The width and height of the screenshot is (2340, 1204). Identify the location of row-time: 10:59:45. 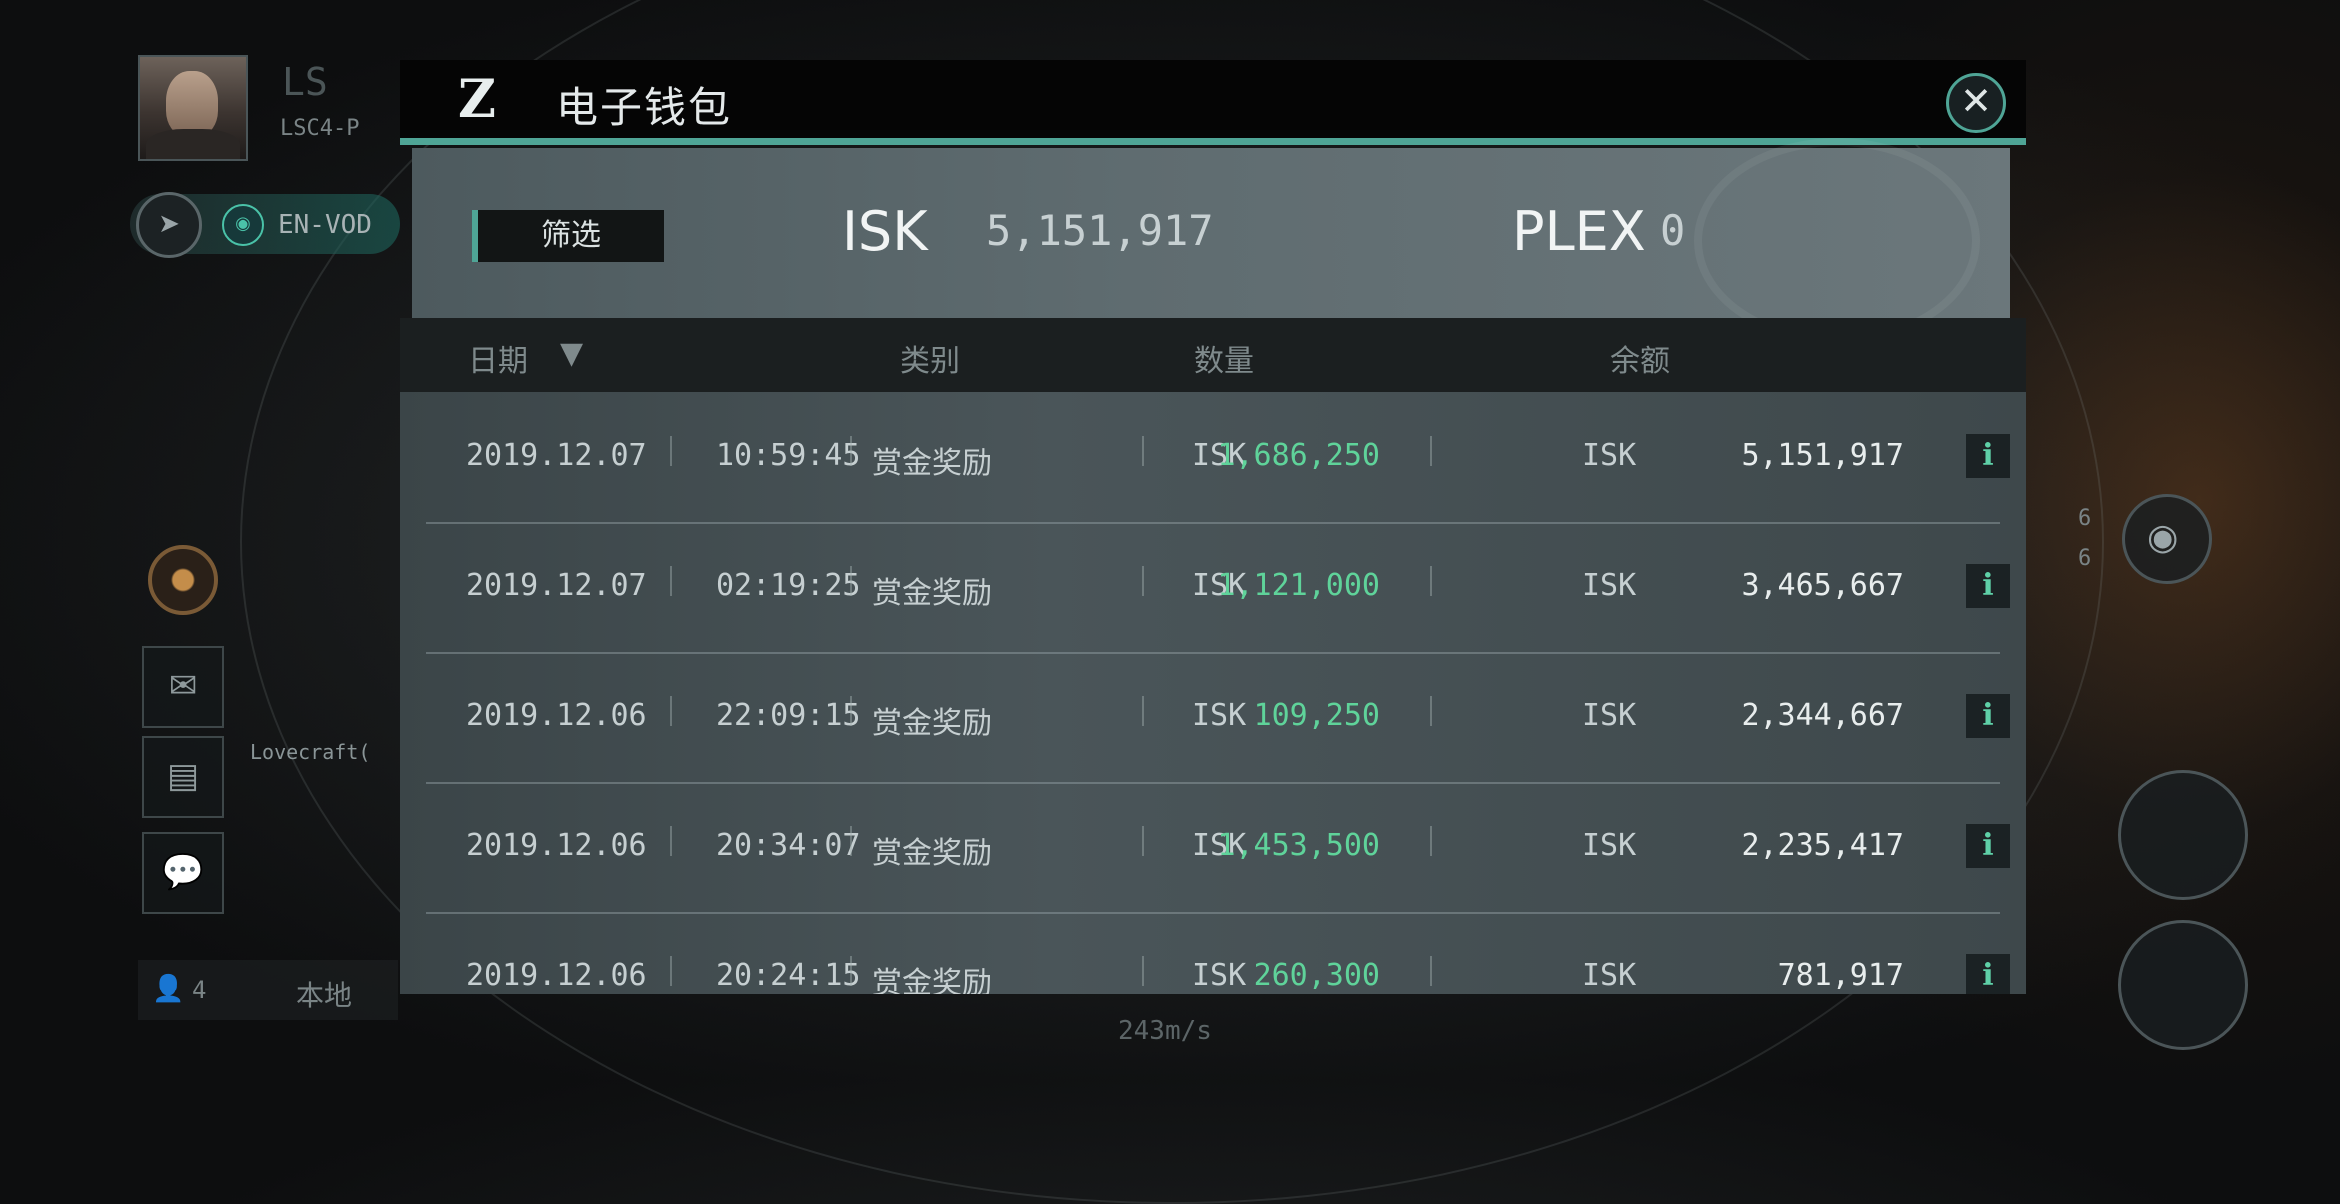
(788, 455).